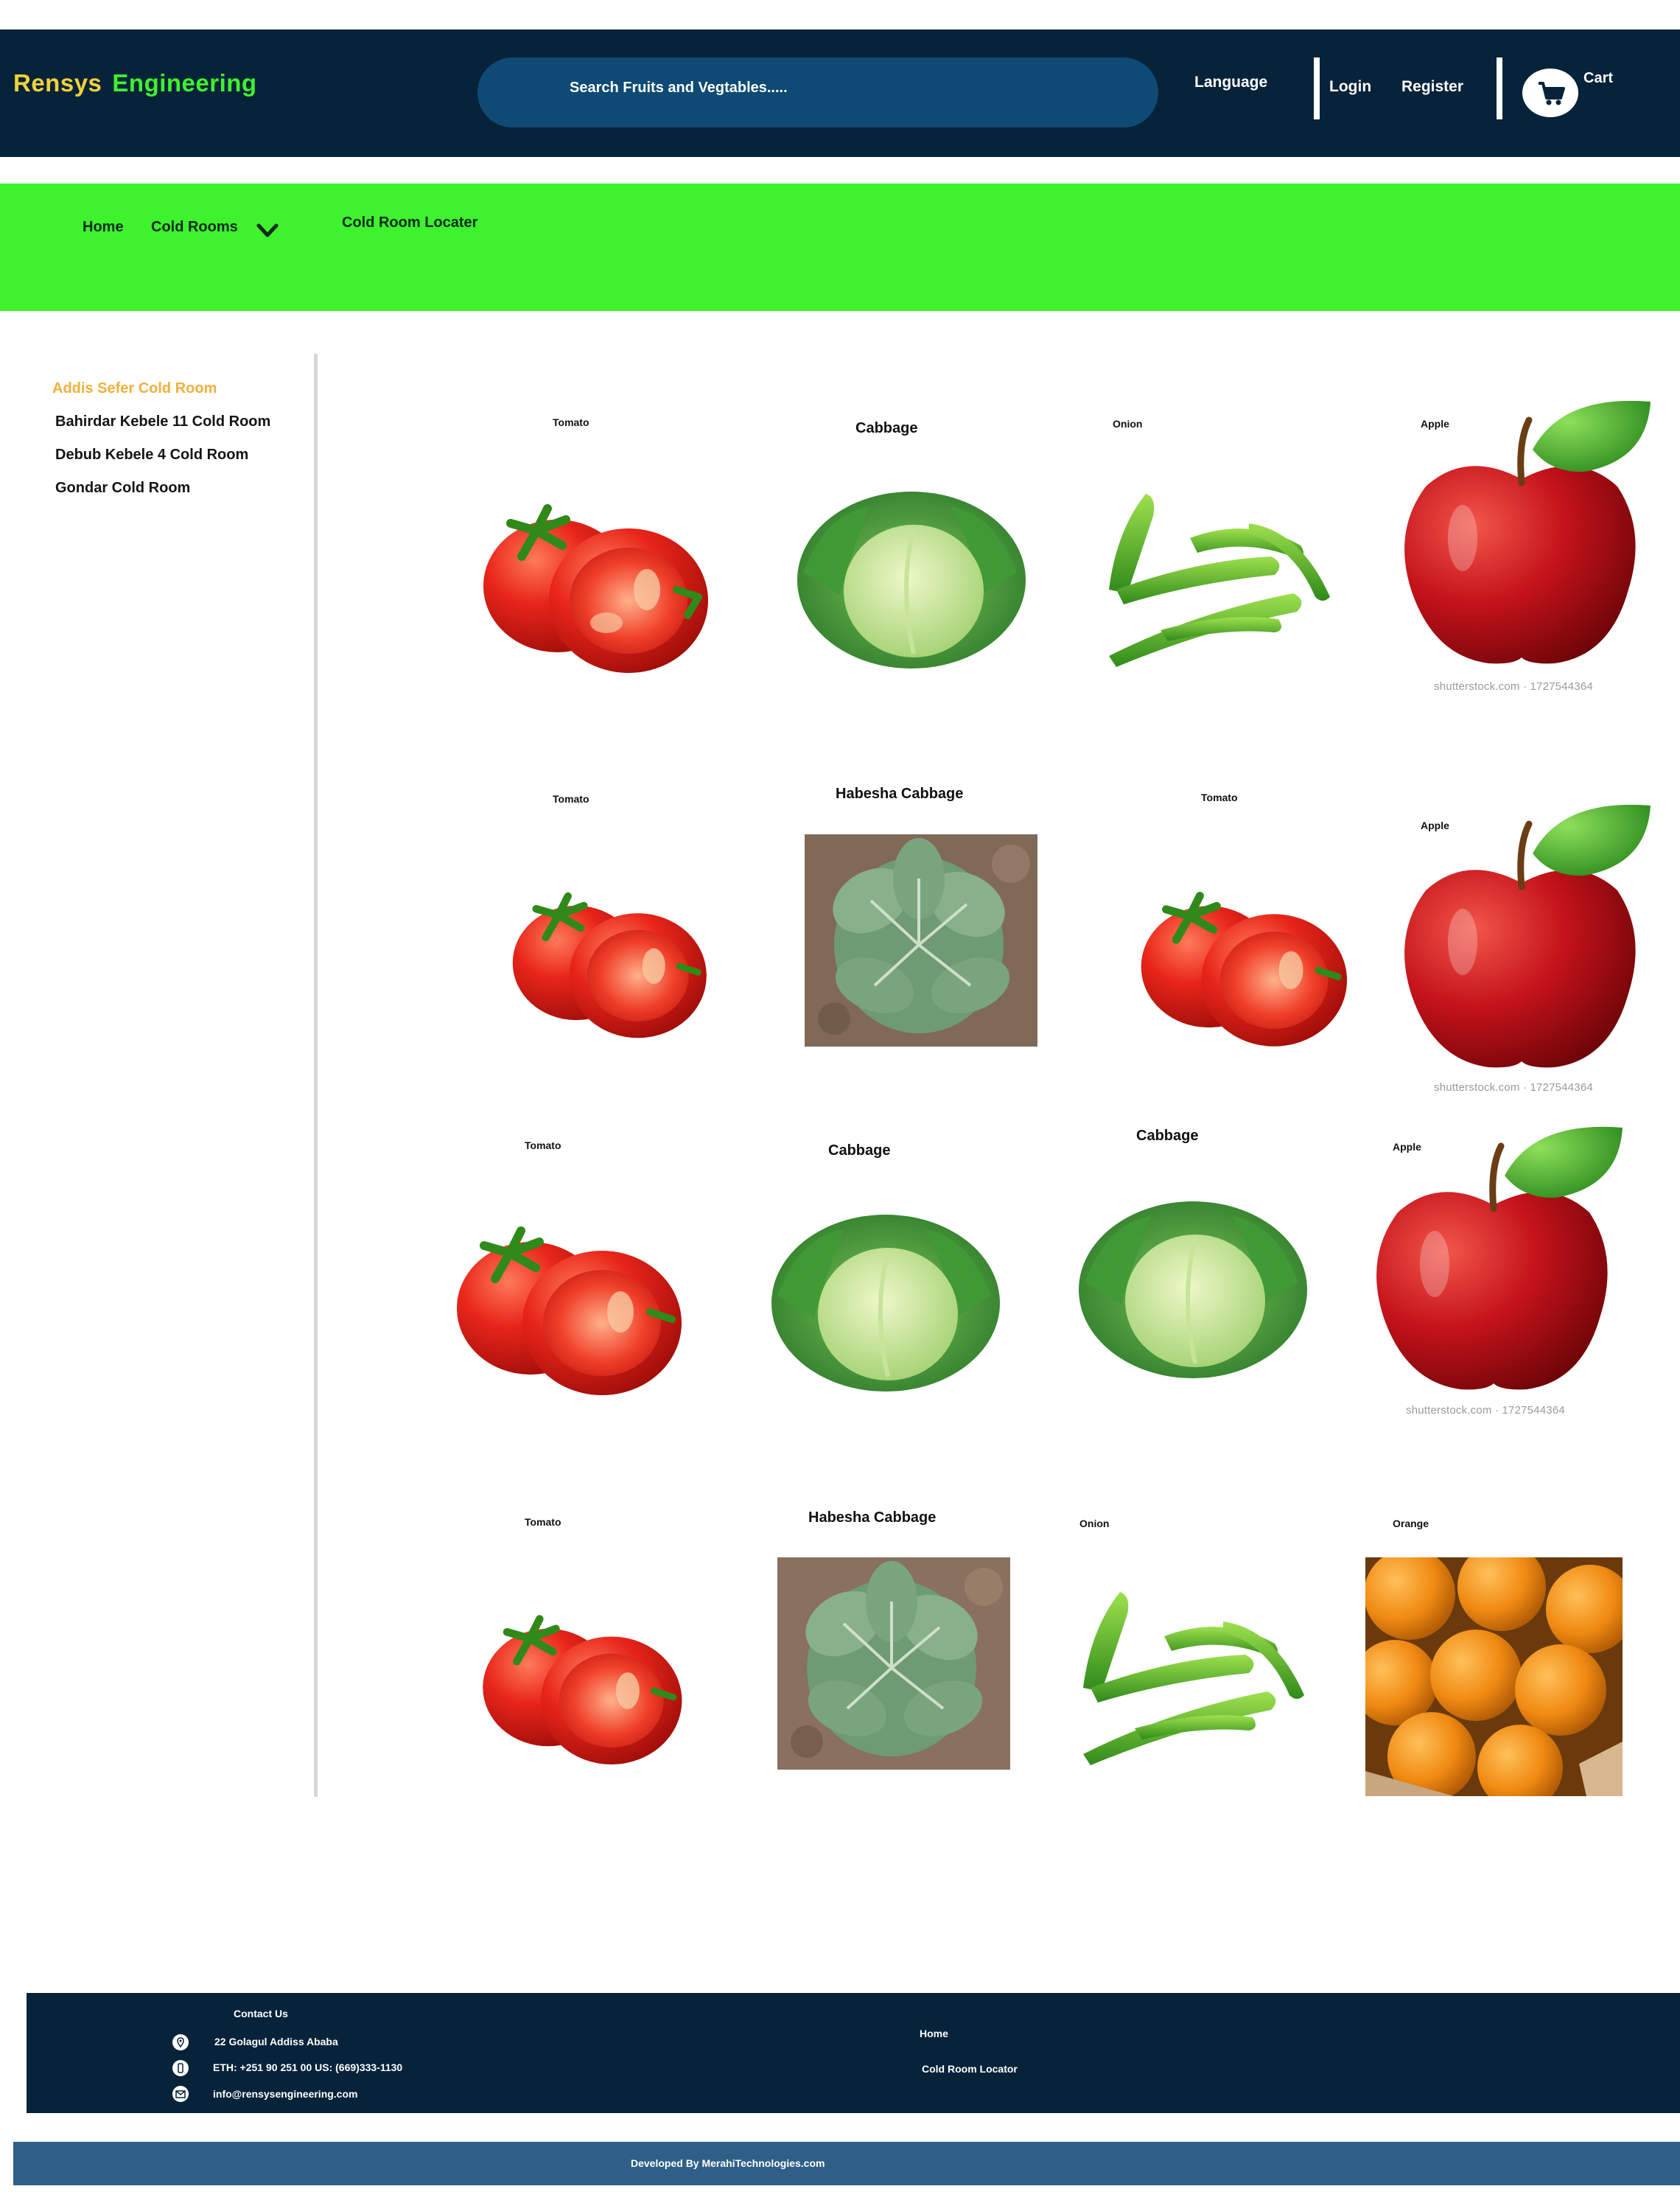 The height and width of the screenshot is (2203, 1680). I want to click on brand-name-part1: Rensys, so click(57, 83).